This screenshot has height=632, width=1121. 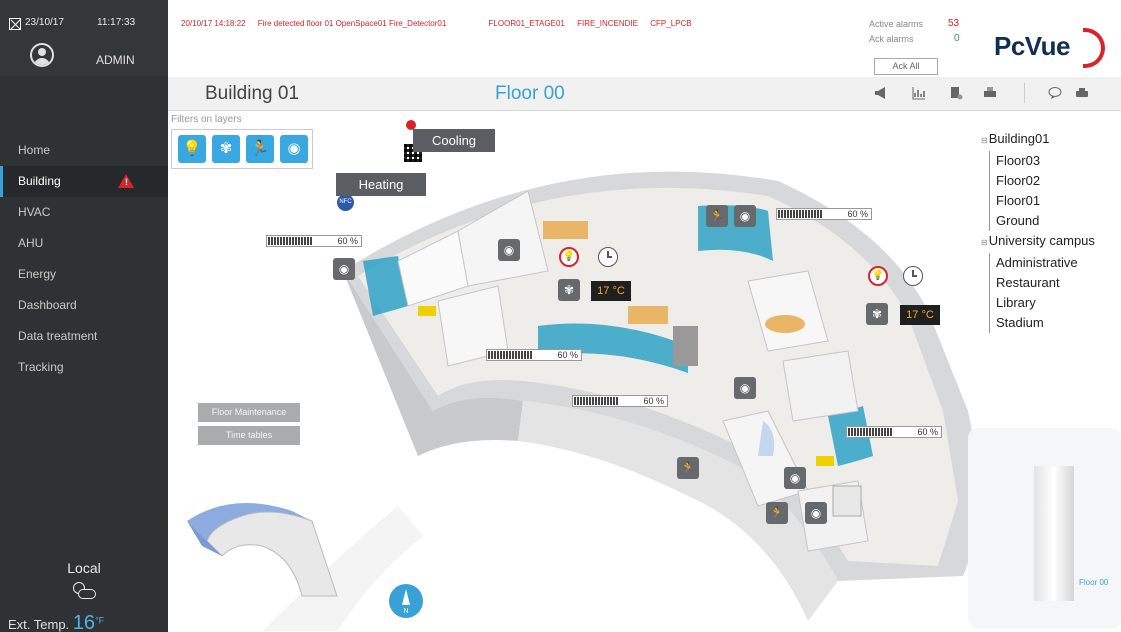 I want to click on weather-widget: Local, so click(x=84, y=581).